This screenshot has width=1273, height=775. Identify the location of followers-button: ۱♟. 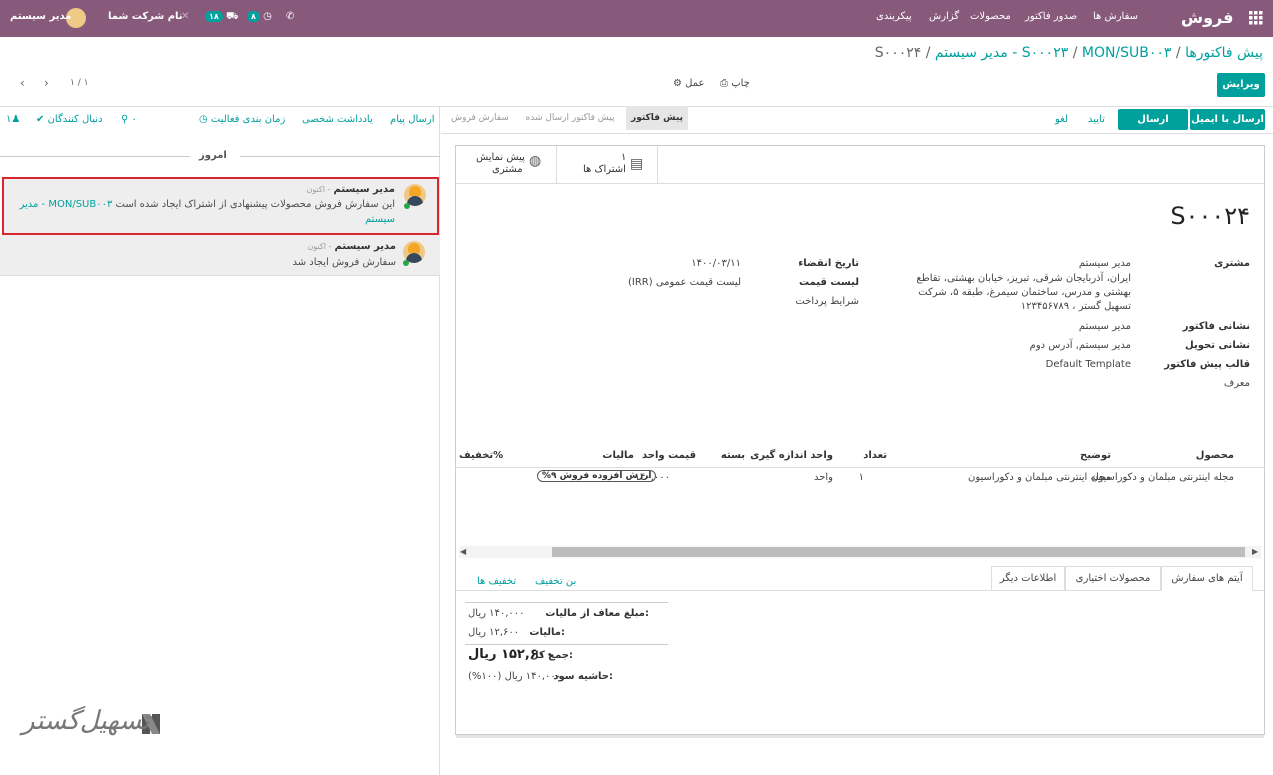
(13, 119).